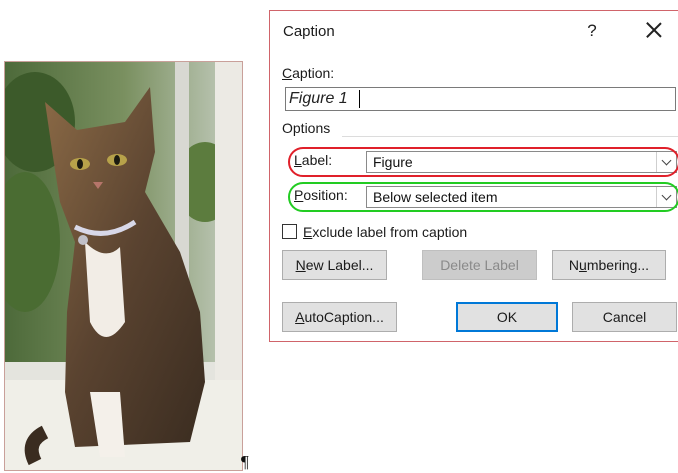 The width and height of the screenshot is (678, 473). Describe the element at coordinates (318, 98) in the screenshot. I see `caption-input-value: Figure 1` at that location.